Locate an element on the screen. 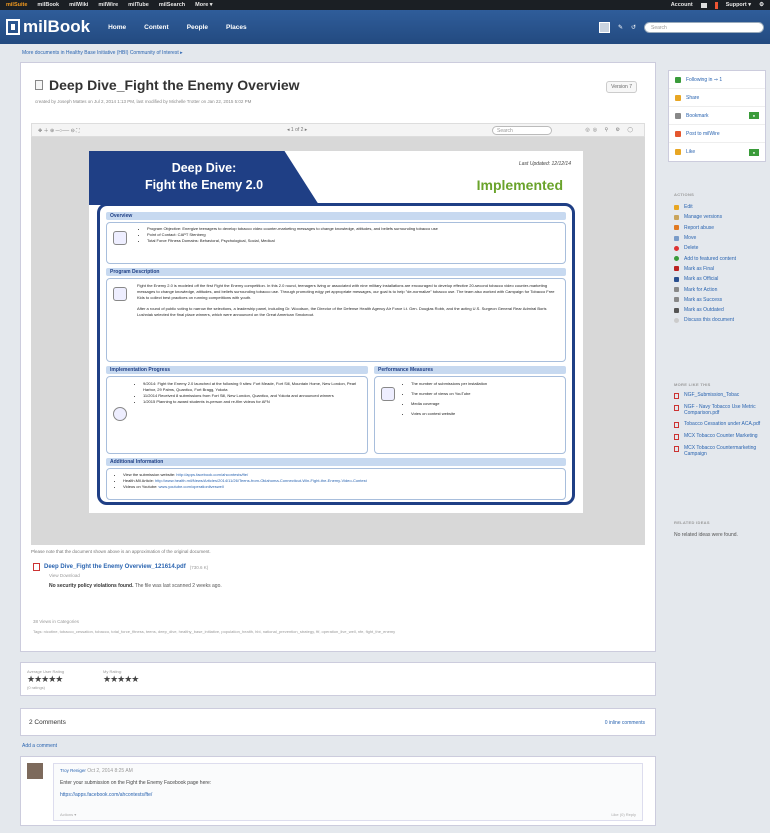 The width and height of the screenshot is (770, 833). inline-comments-link: 0 inline comments is located at coordinates (625, 723).